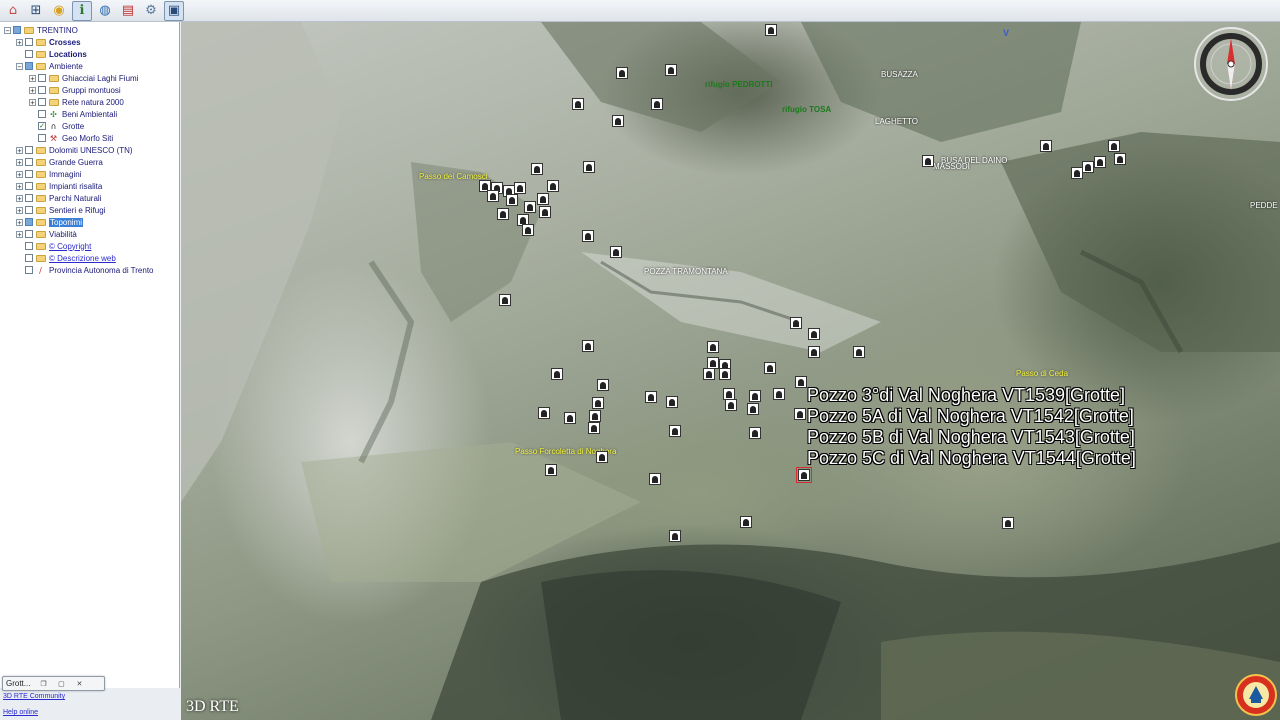 The width and height of the screenshot is (1280, 720). Describe the element at coordinates (804, 475) in the screenshot. I see `cave-marker-selected` at that location.